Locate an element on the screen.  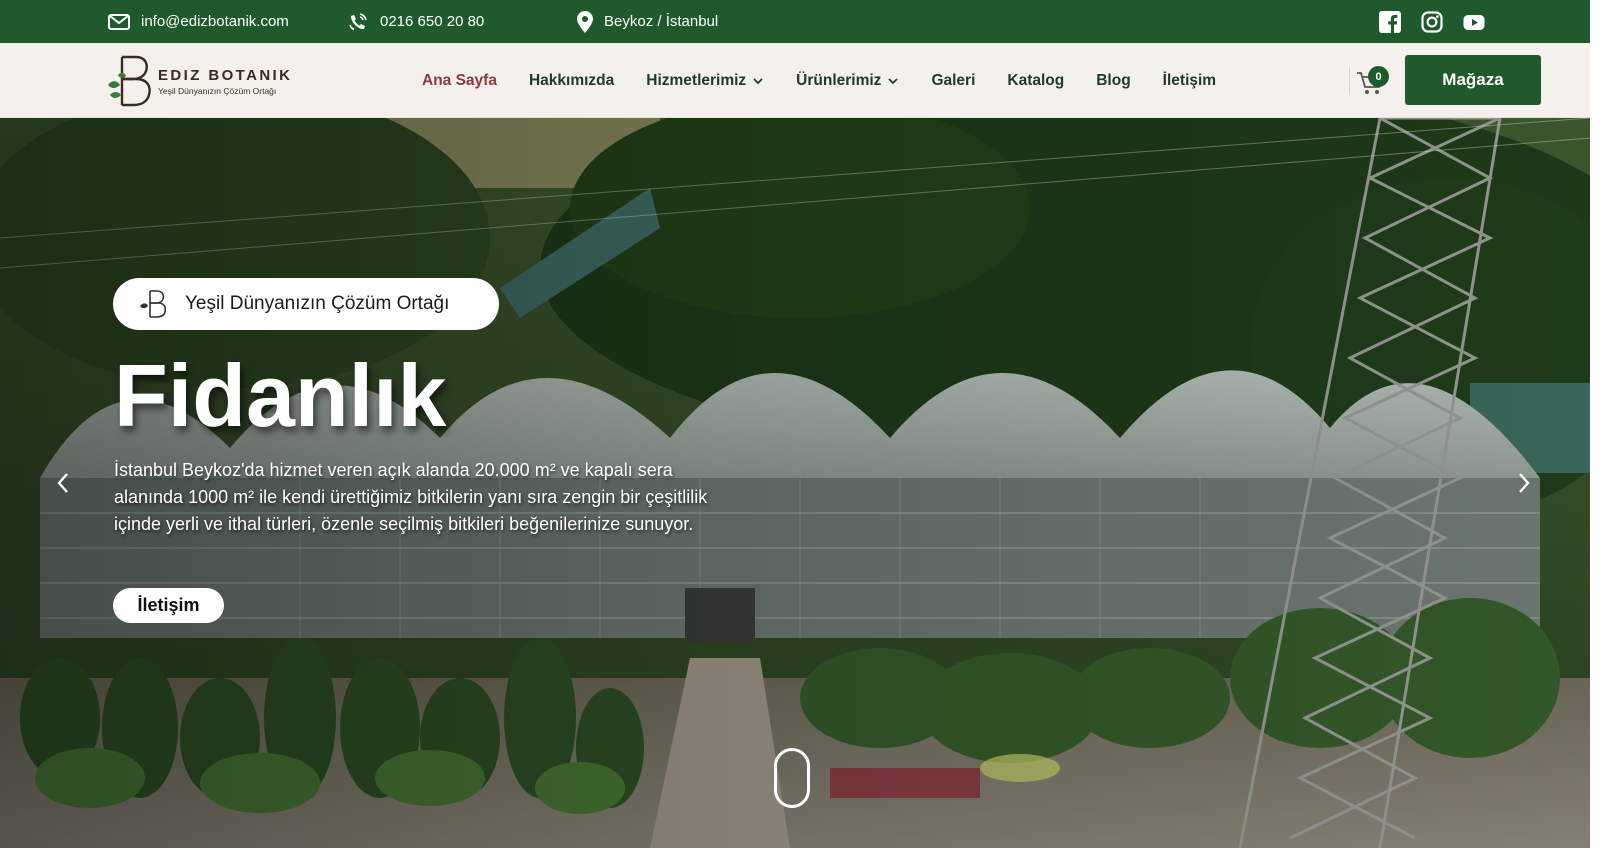
nav-item-contact: İletişim is located at coordinates (1189, 81).